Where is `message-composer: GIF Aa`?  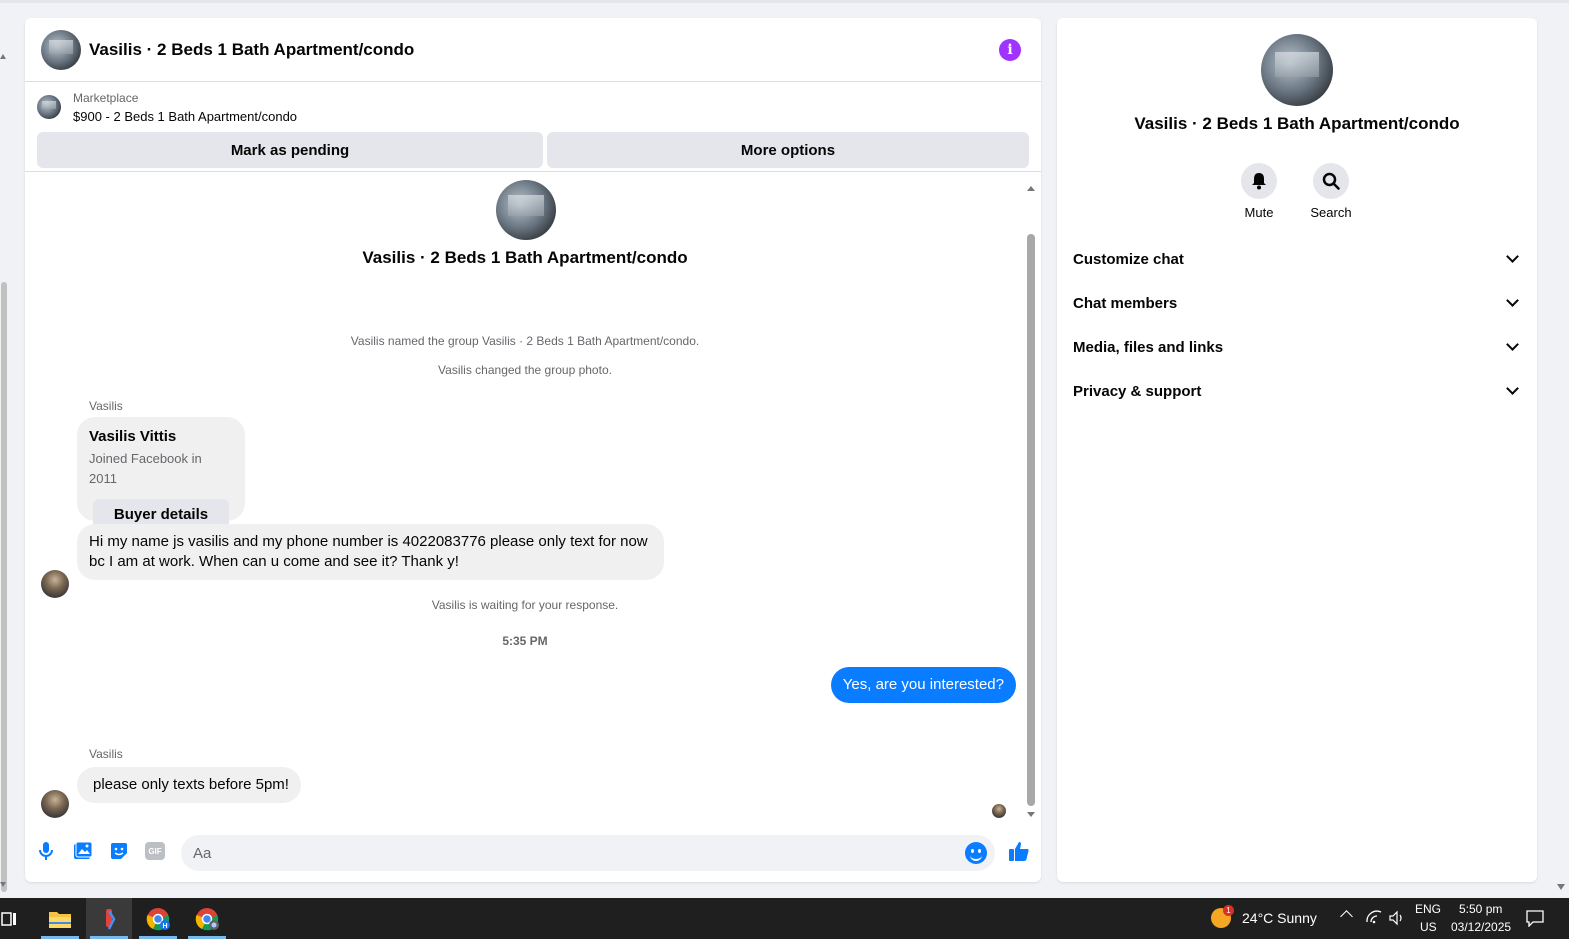
message-composer: GIF Aa is located at coordinates (533, 852).